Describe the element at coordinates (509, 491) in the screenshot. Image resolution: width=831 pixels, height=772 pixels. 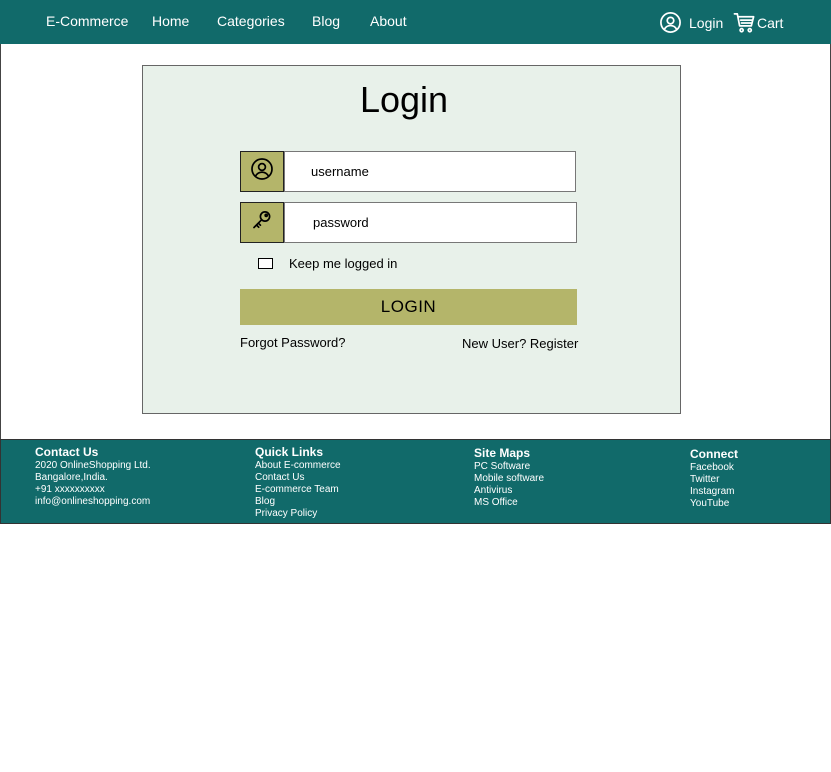
I see `footer-link-antivirus: Antivirus` at that location.